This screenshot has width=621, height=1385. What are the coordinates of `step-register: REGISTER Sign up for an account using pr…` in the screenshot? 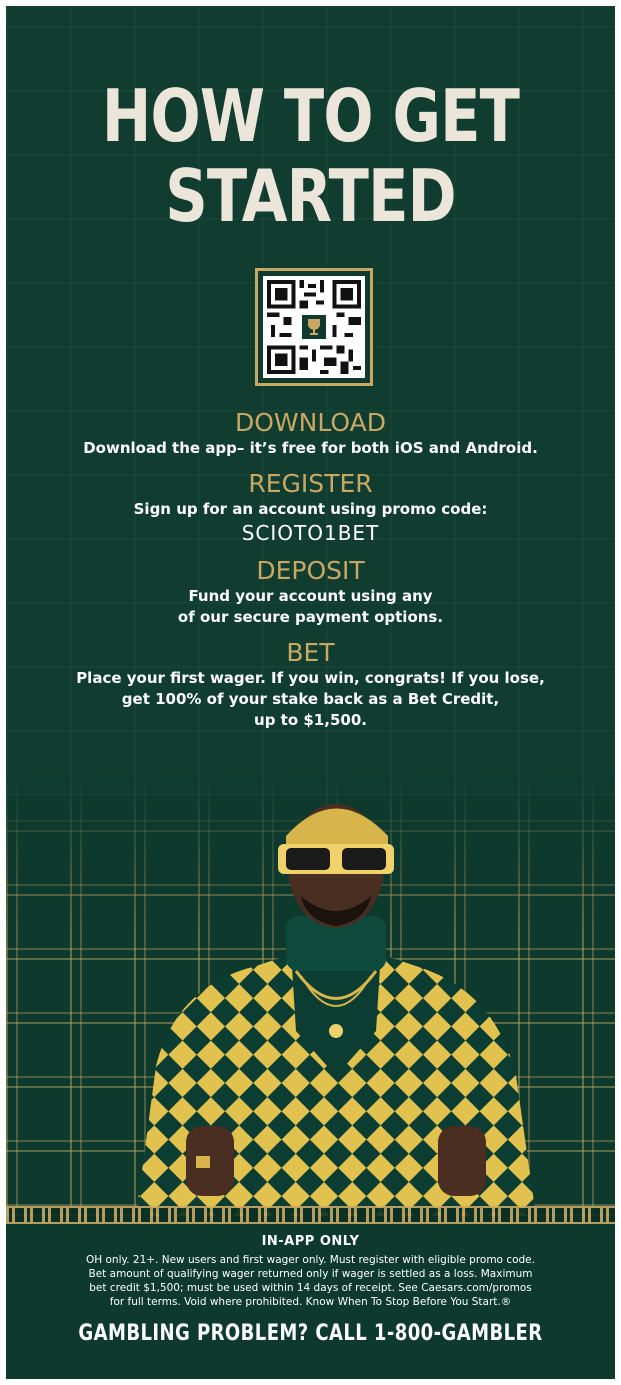 It's located at (310, 507).